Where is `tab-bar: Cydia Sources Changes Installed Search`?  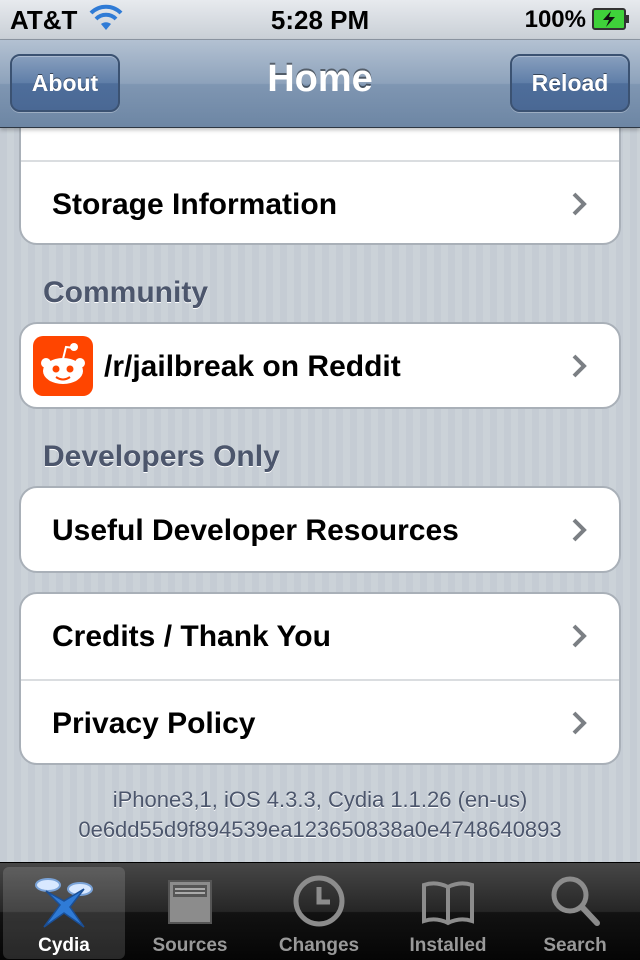
tab-bar: Cydia Sources Changes Installed Search is located at coordinates (320, 911).